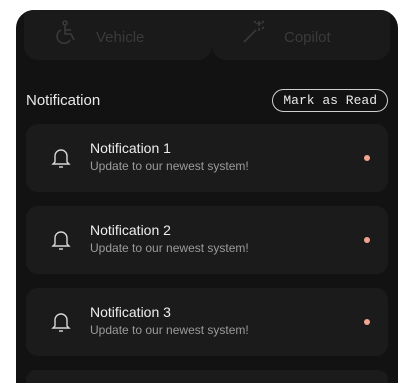 This screenshot has height=383, width=414. Describe the element at coordinates (130, 148) in the screenshot. I see `notification-title: Notification 1` at that location.